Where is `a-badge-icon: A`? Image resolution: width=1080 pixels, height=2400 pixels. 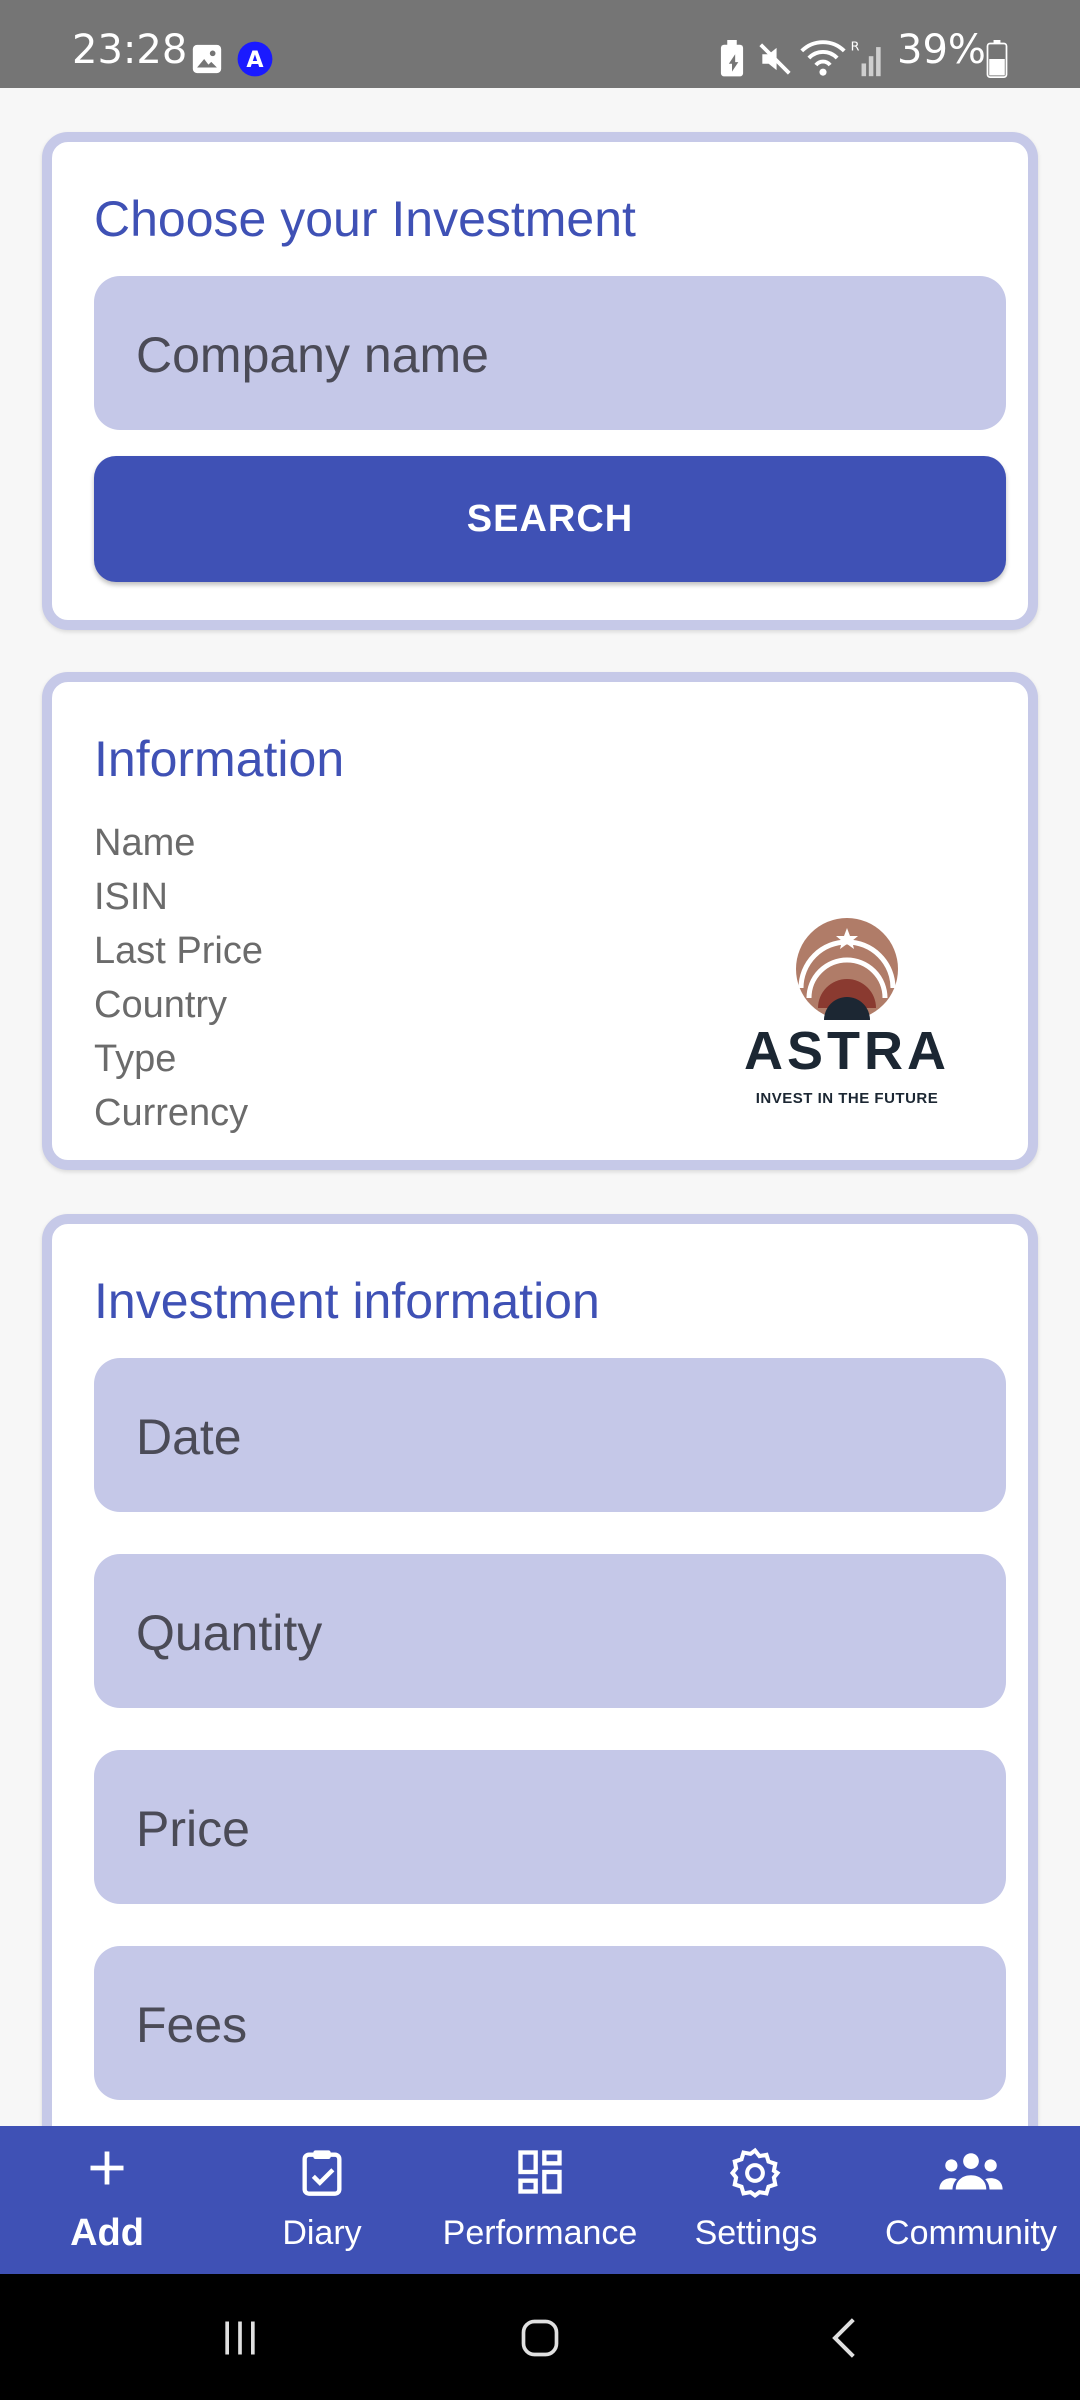 a-badge-icon: A is located at coordinates (255, 61).